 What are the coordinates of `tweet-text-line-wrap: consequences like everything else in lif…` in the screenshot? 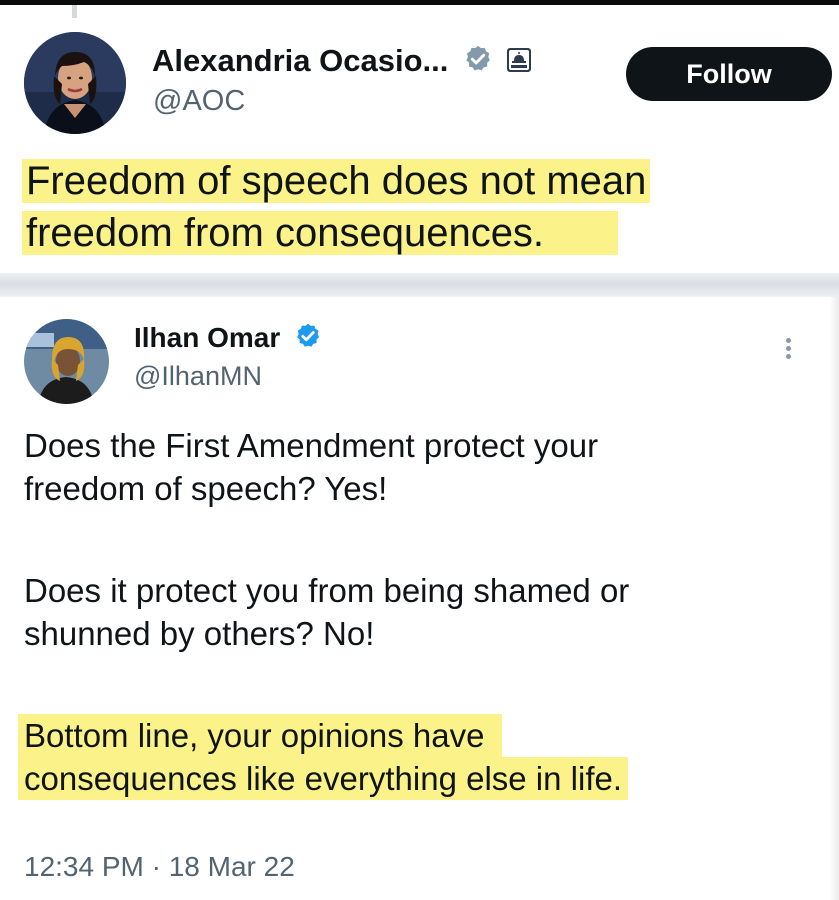 It's located at (416, 778).